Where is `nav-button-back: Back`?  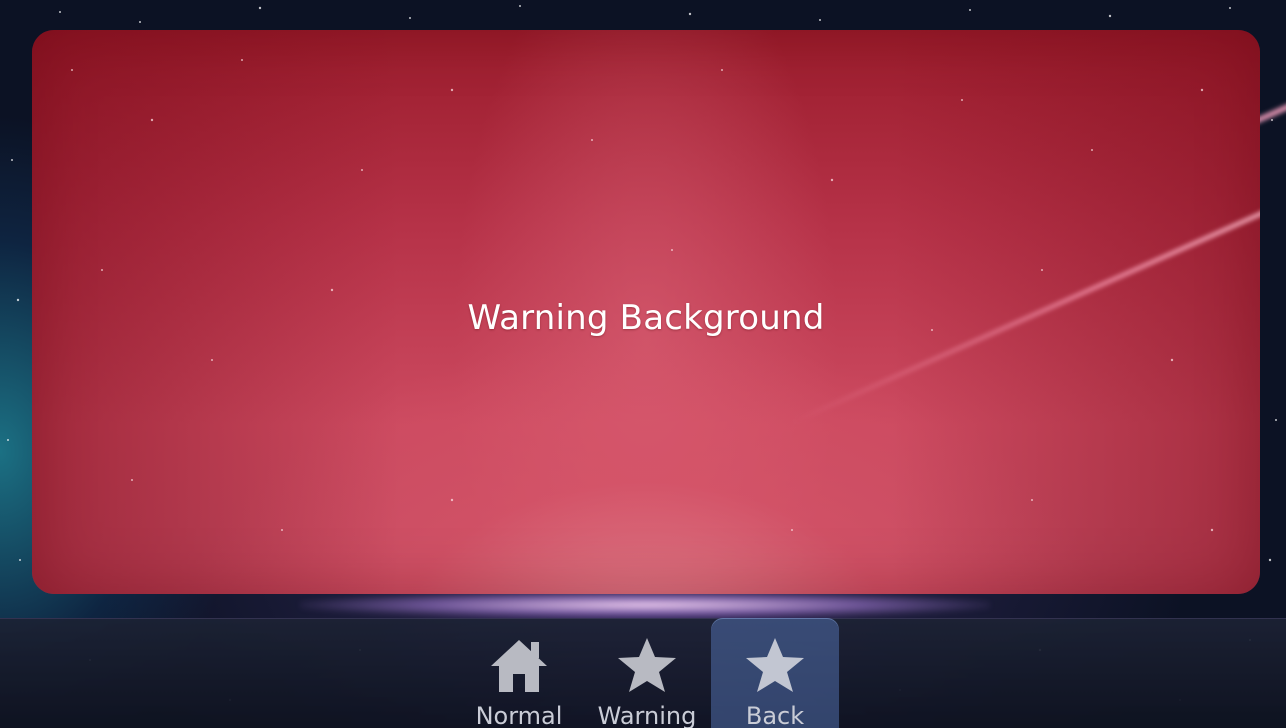
nav-button-back: Back is located at coordinates (775, 673).